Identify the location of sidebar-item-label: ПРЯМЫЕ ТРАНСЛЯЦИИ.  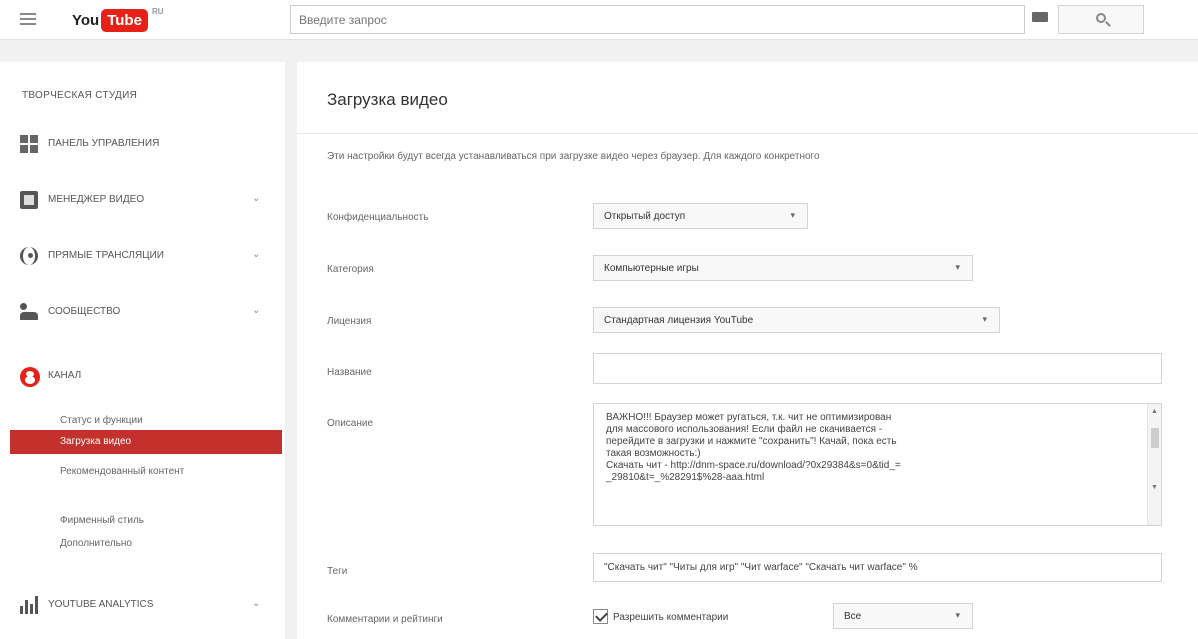
(106, 255).